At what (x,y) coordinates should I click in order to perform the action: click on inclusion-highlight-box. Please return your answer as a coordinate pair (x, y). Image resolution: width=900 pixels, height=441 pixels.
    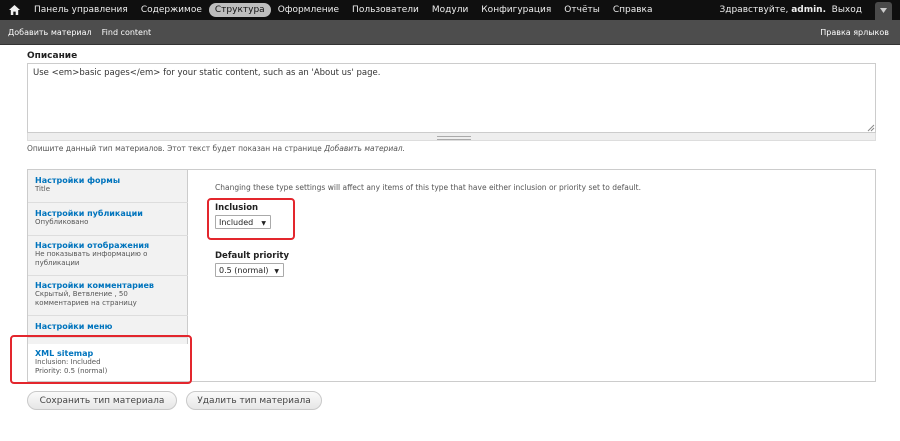
    Looking at the image, I should click on (251, 219).